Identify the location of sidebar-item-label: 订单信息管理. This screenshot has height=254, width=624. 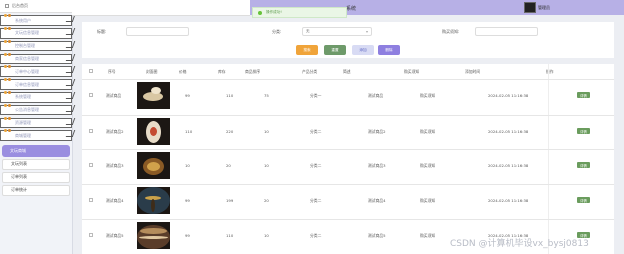
(27, 84).